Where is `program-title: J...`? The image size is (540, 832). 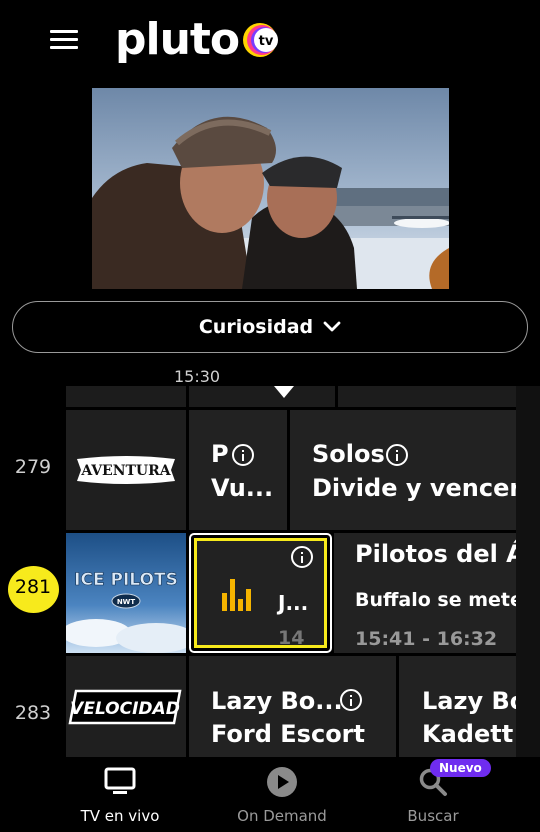
program-title: J... is located at coordinates (293, 603).